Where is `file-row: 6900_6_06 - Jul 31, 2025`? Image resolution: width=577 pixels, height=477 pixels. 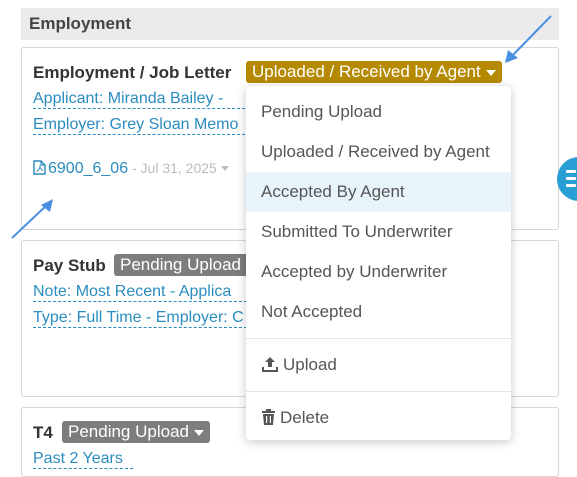 file-row: 6900_6_06 - Jul 31, 2025 is located at coordinates (131, 170).